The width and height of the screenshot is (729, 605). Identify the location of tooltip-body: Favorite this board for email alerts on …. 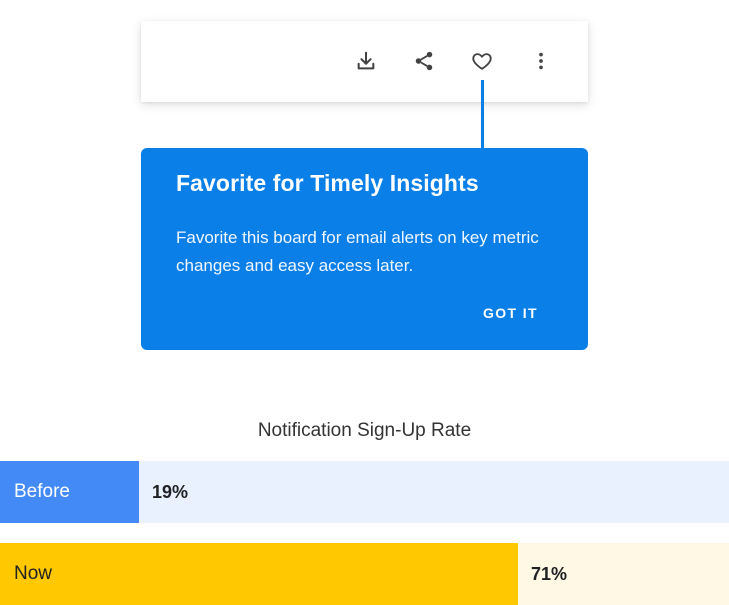
(357, 251).